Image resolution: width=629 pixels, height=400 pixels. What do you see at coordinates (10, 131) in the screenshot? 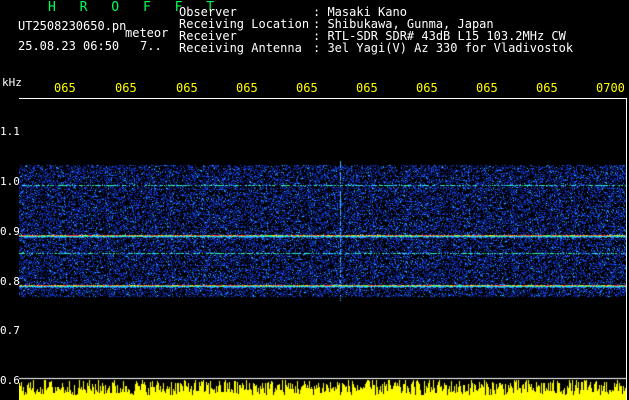
I see `freq-tick-1-1: 1.1` at bounding box center [10, 131].